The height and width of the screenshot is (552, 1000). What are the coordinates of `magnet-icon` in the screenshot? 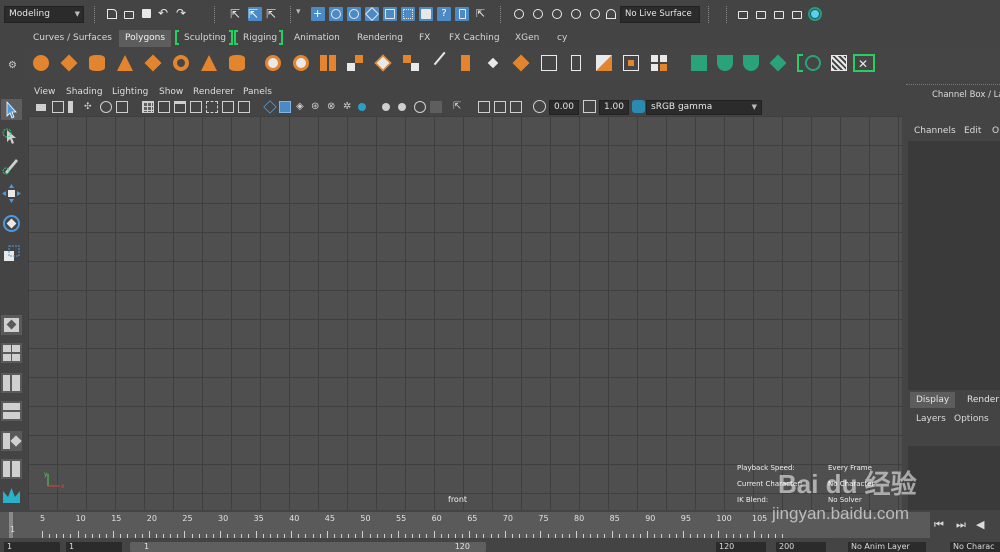 It's located at (611, 14).